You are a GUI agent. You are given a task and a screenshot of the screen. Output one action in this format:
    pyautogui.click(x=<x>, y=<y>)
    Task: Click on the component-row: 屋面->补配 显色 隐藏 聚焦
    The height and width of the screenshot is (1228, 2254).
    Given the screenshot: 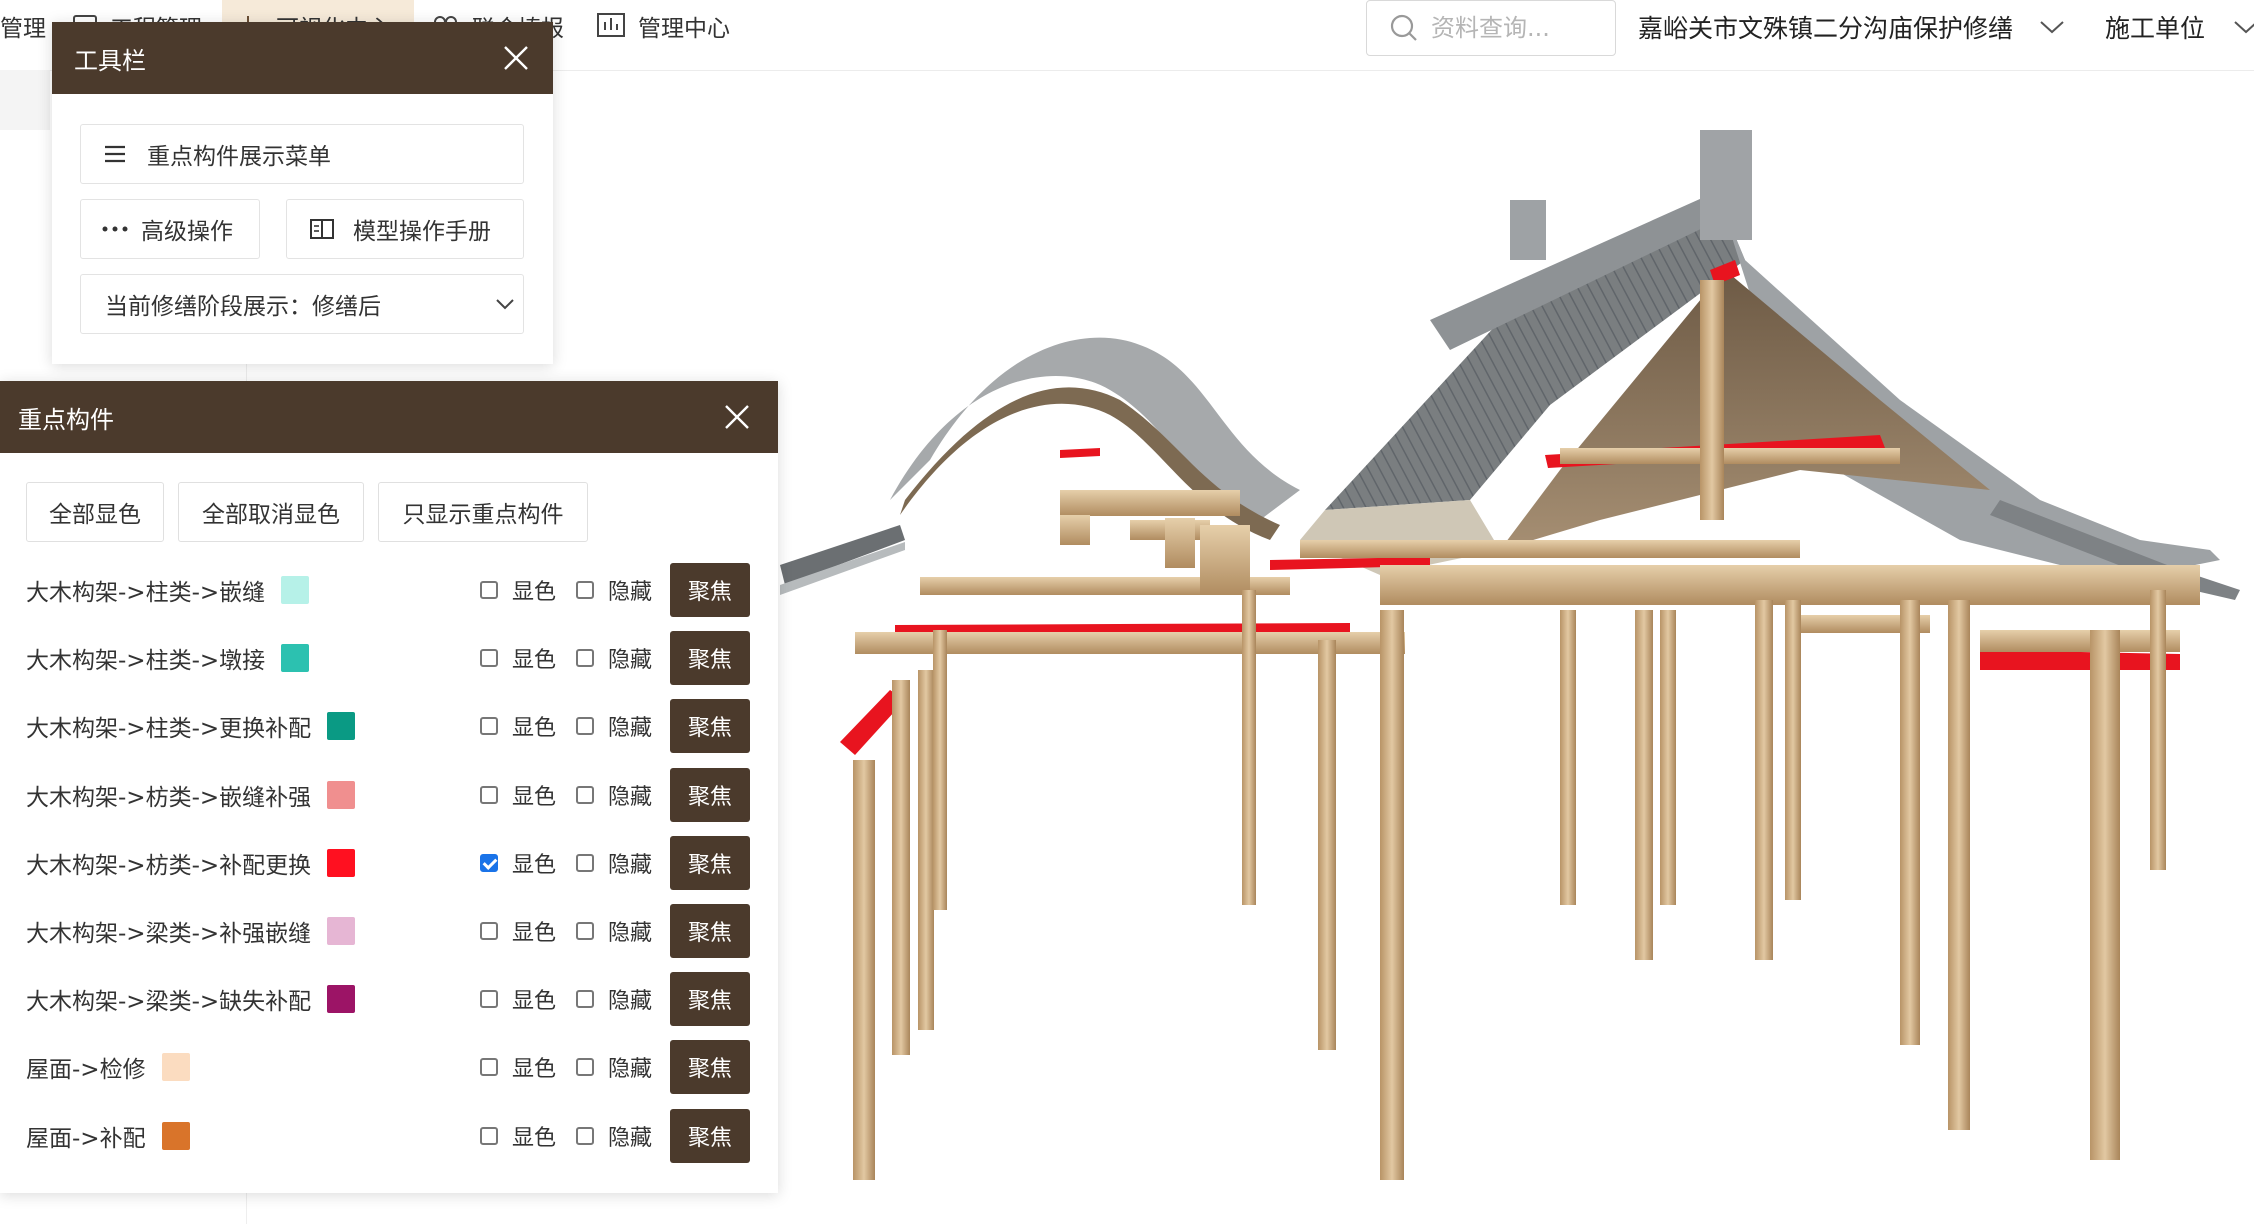 What is the action you would take?
    pyautogui.click(x=389, y=1136)
    